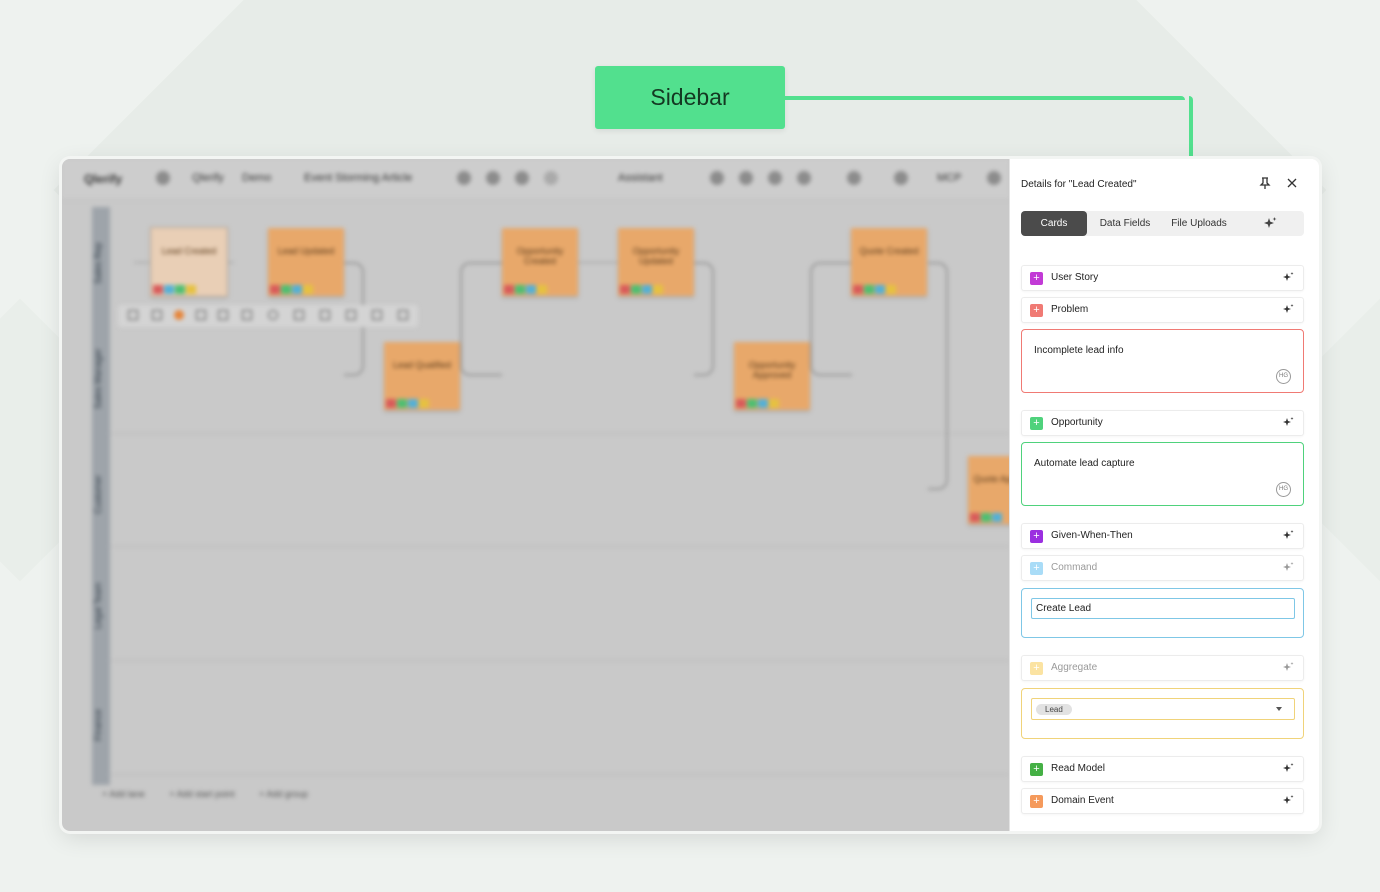 This screenshot has height=892, width=1380. Describe the element at coordinates (1162, 801) in the screenshot. I see `card-domain-event: + Domain Event` at that location.